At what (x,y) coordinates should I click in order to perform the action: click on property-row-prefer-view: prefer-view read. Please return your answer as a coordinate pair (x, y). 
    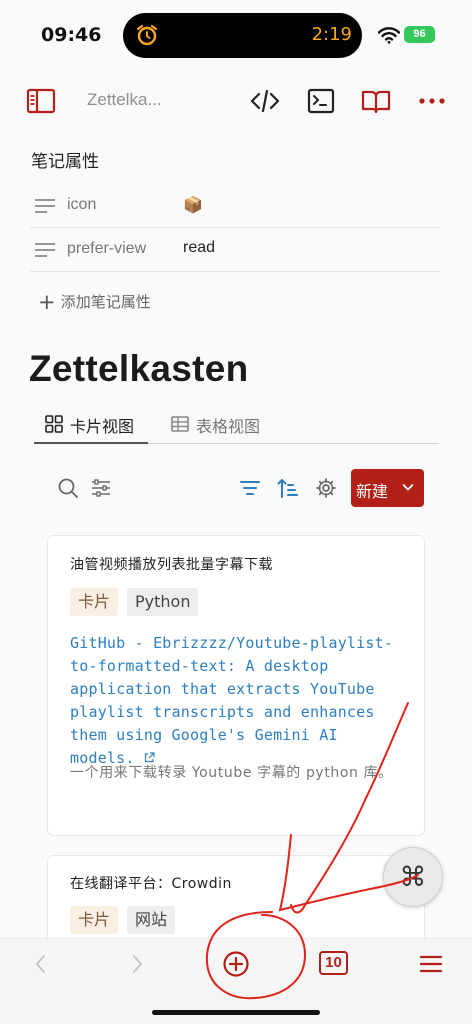
    Looking at the image, I should click on (235, 250).